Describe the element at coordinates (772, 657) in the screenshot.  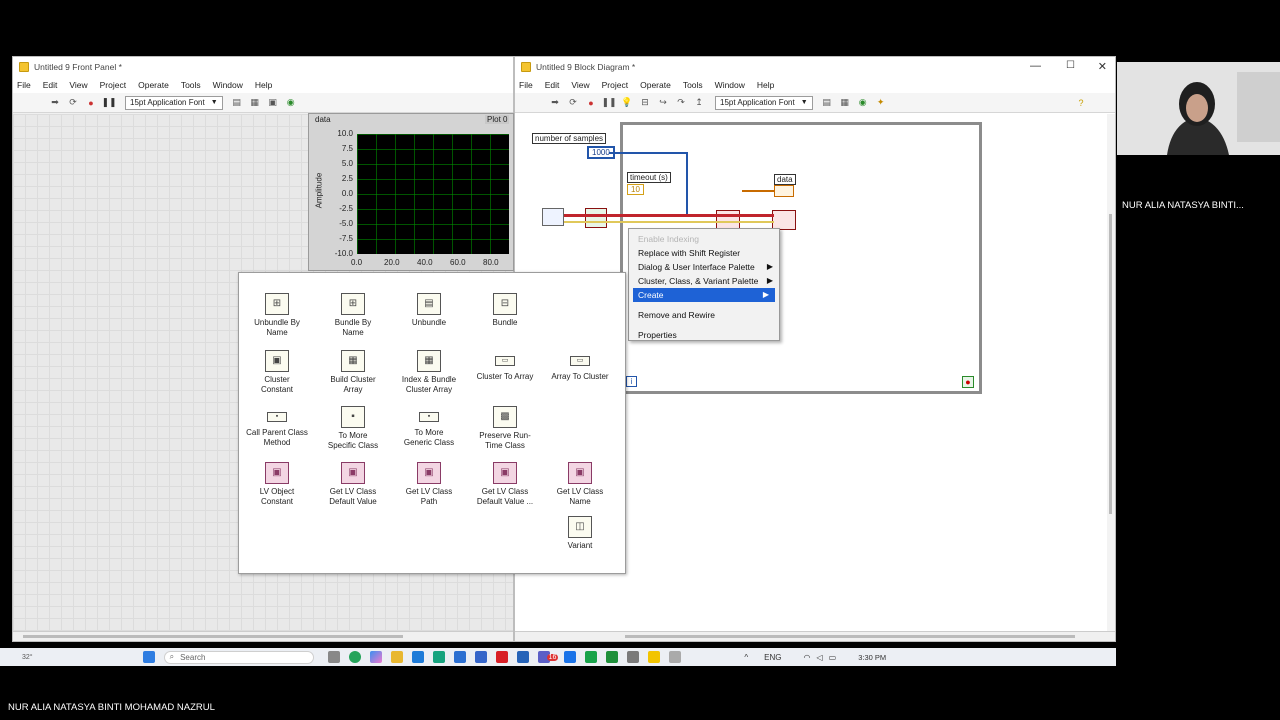
I see `language-indicator: ENG` at that location.